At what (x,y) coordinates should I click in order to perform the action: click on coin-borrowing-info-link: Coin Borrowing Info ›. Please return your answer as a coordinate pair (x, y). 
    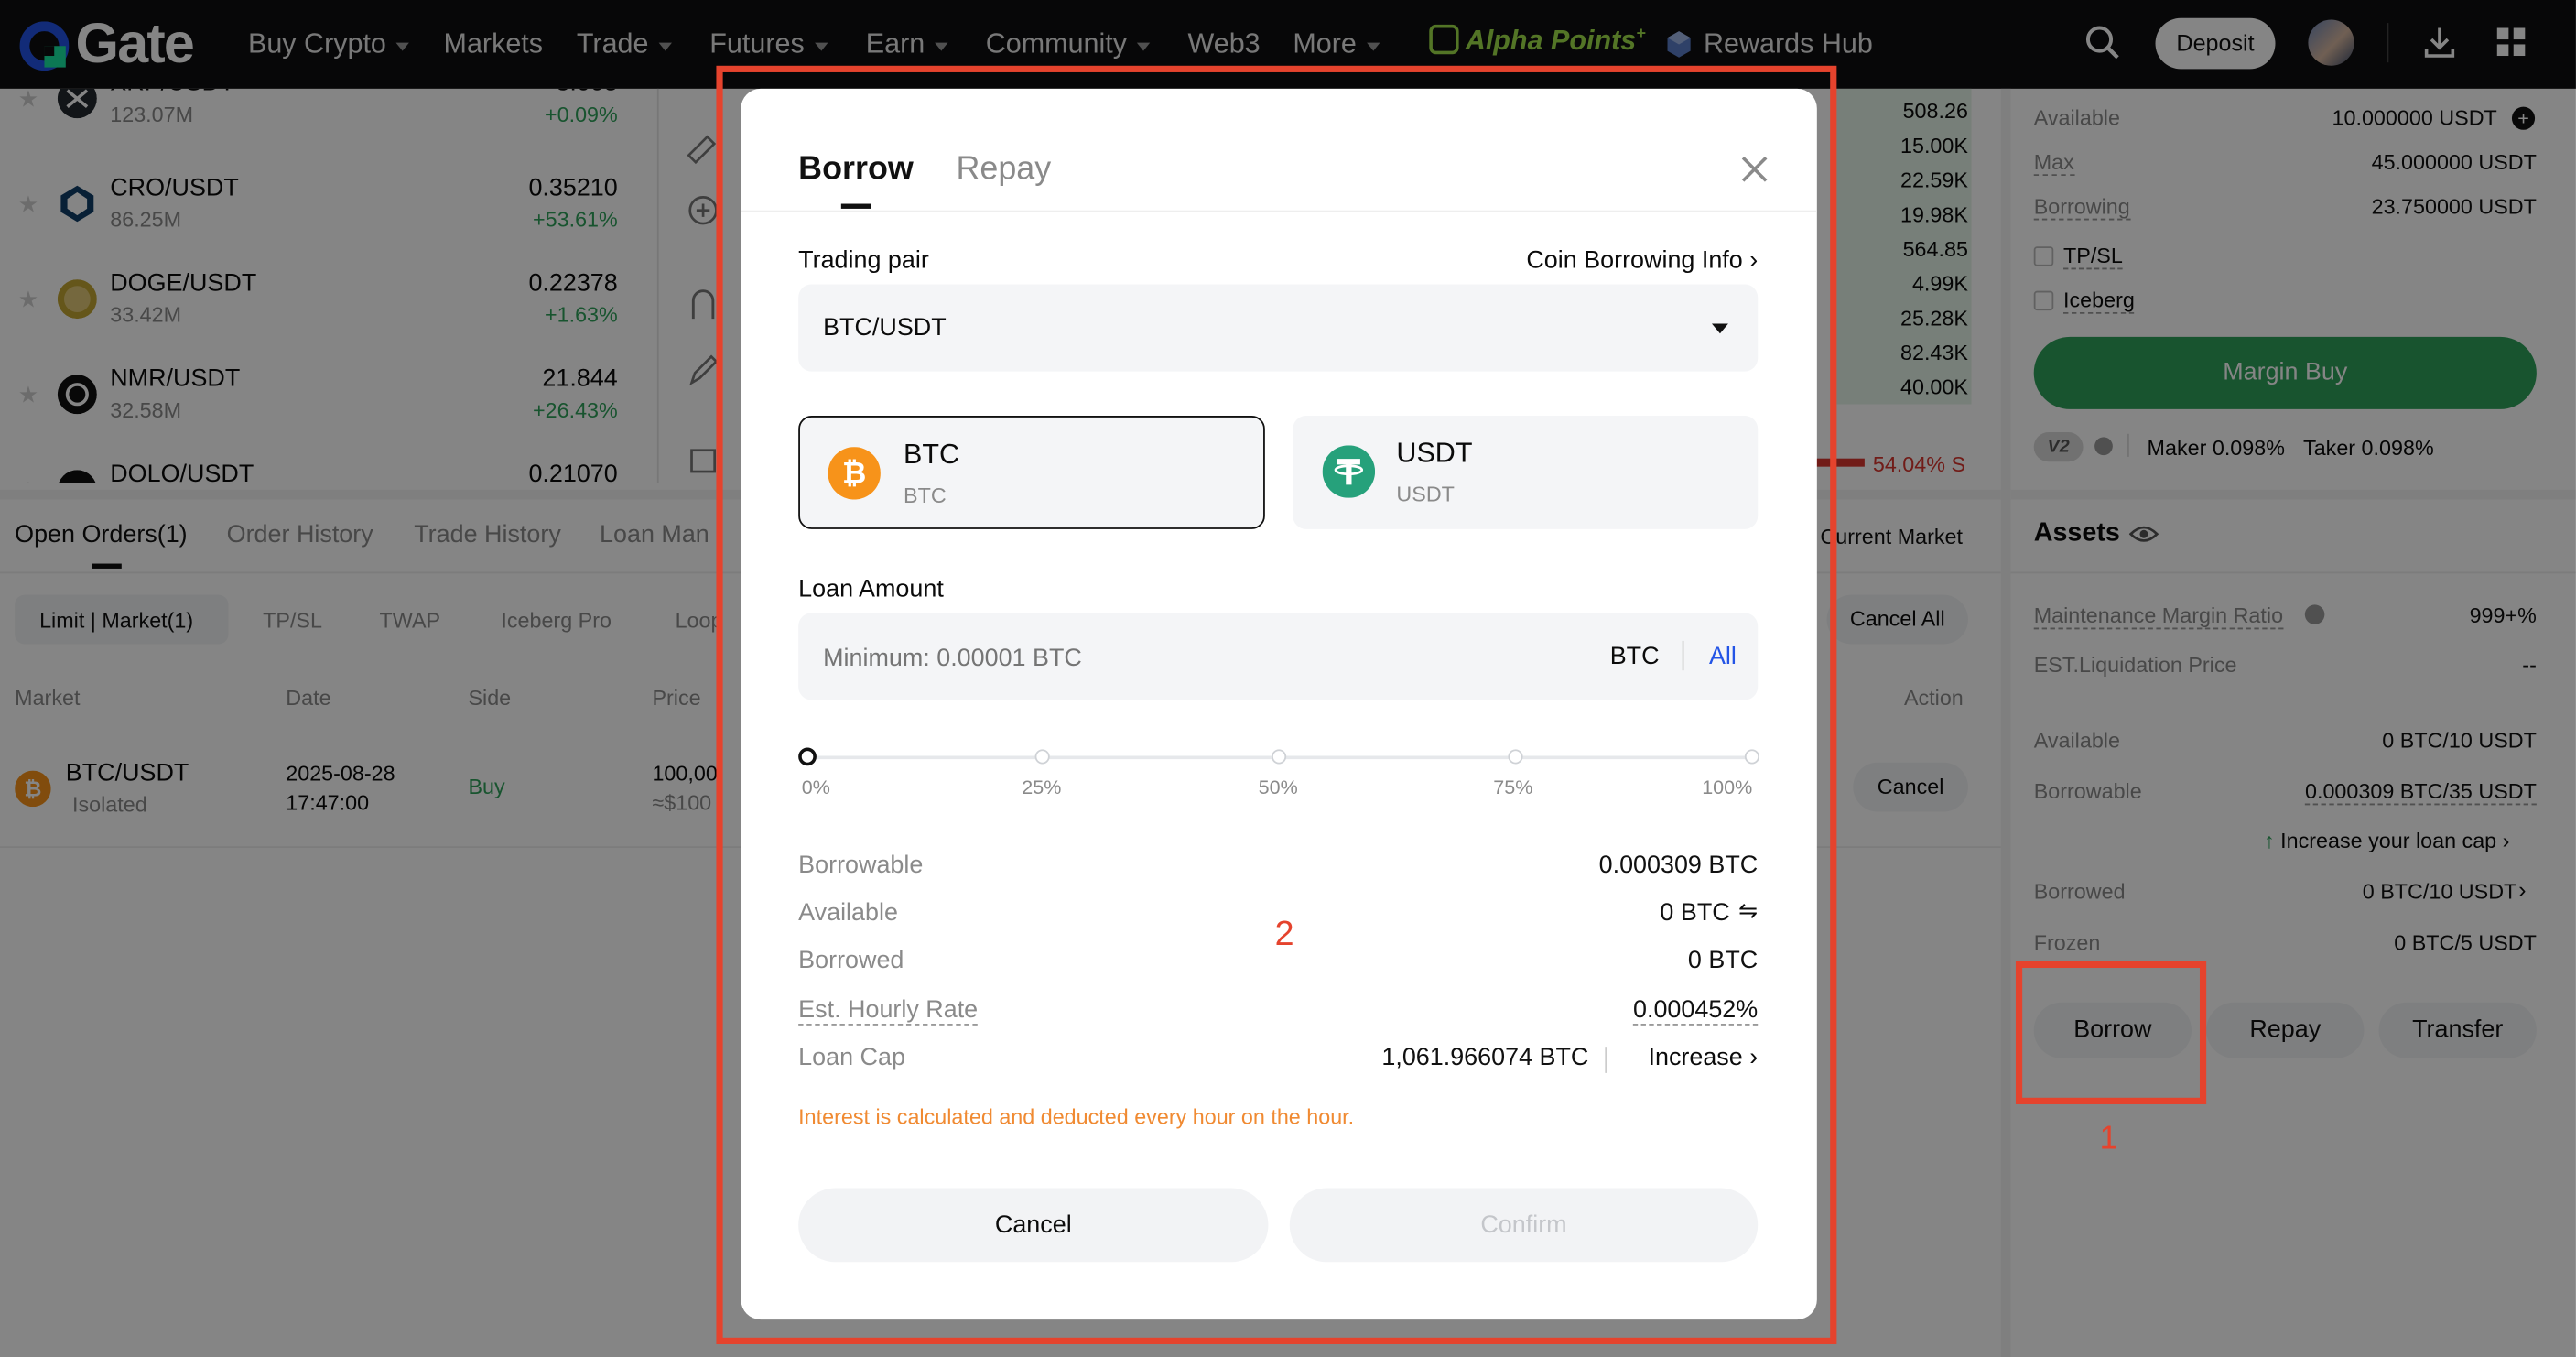
    Looking at the image, I should click on (1642, 260).